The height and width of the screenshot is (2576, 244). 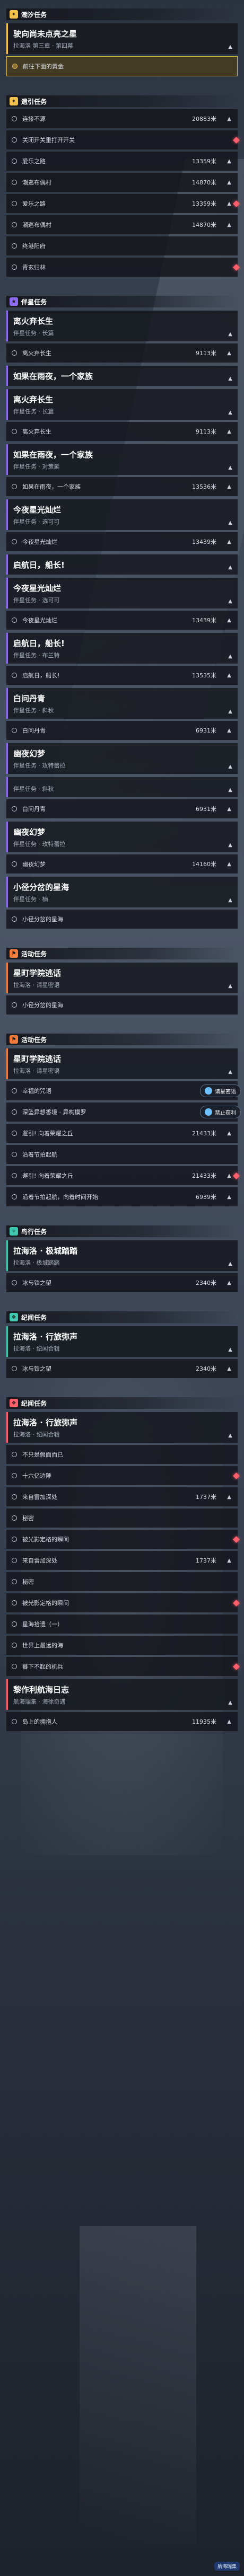 What do you see at coordinates (122, 564) in the screenshot?
I see `quest-card: 启航日，船长! ▲` at bounding box center [122, 564].